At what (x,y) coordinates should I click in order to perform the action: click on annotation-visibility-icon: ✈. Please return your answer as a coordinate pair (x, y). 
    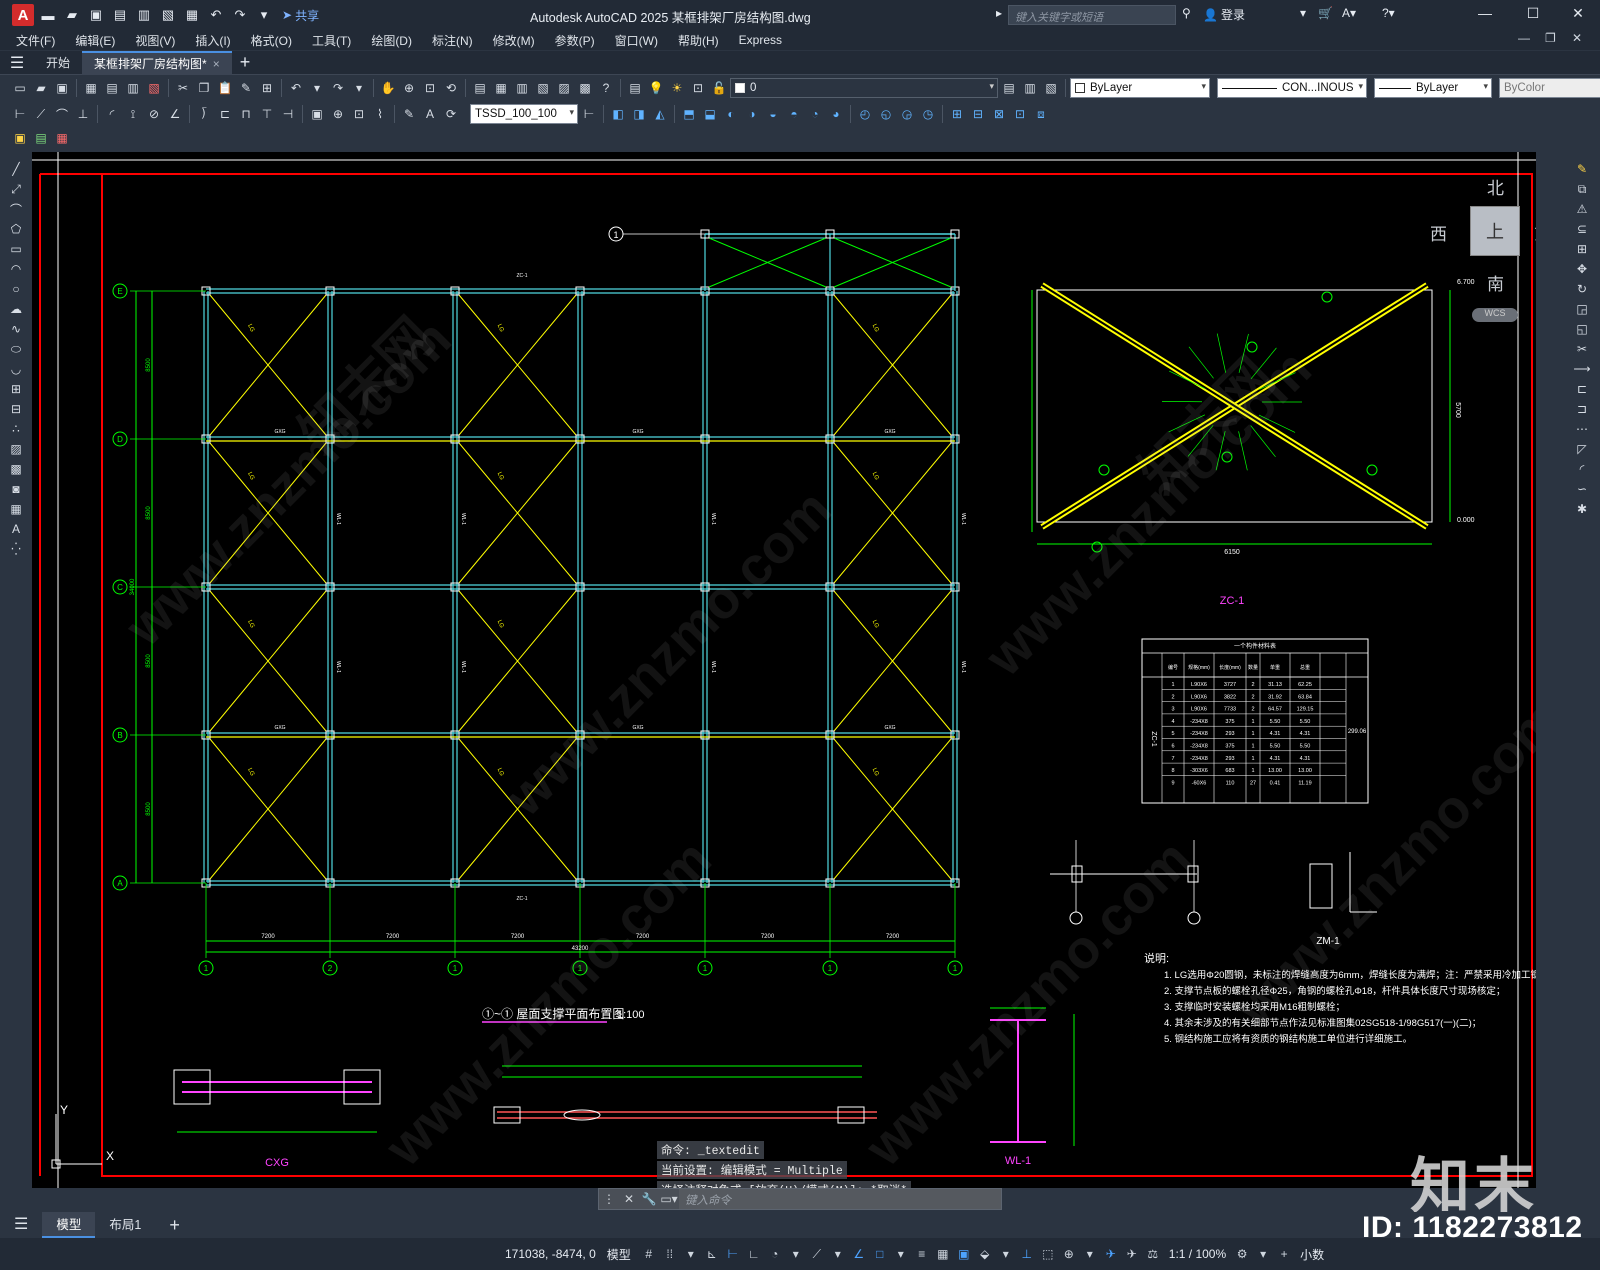
    Looking at the image, I should click on (1111, 1254).